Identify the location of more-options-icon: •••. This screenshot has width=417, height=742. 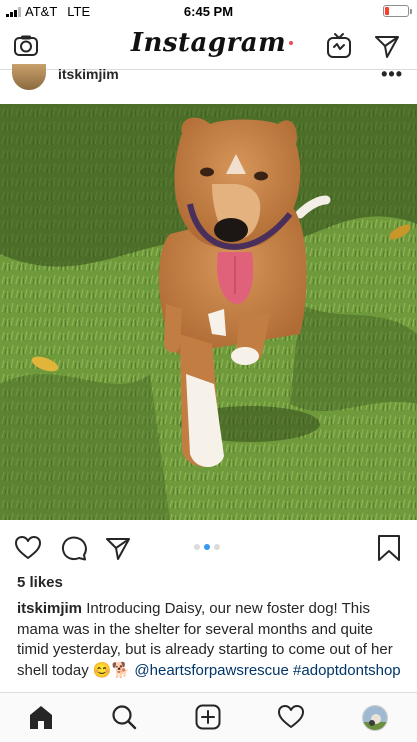
(392, 74).